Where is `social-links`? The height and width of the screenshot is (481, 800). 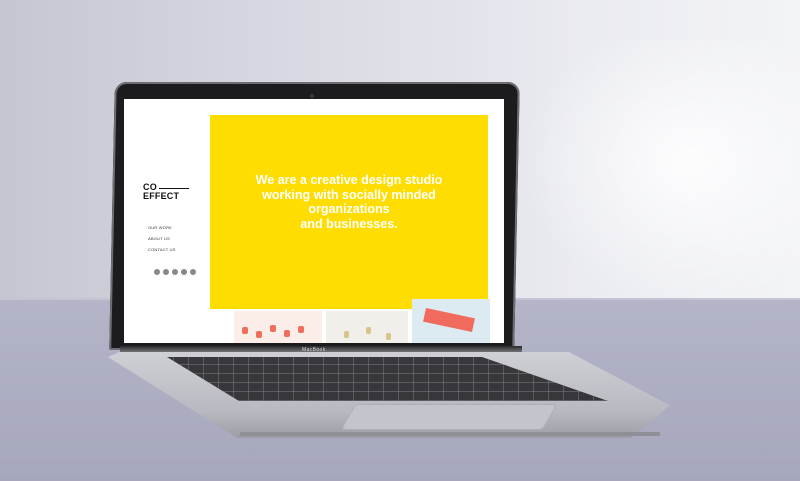
social-links is located at coordinates (175, 272).